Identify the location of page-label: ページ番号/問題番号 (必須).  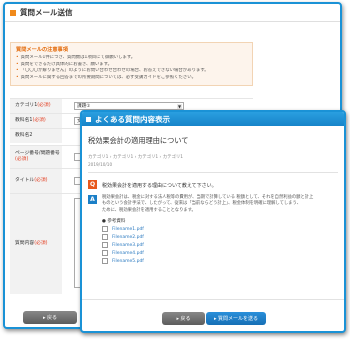
(36, 157).